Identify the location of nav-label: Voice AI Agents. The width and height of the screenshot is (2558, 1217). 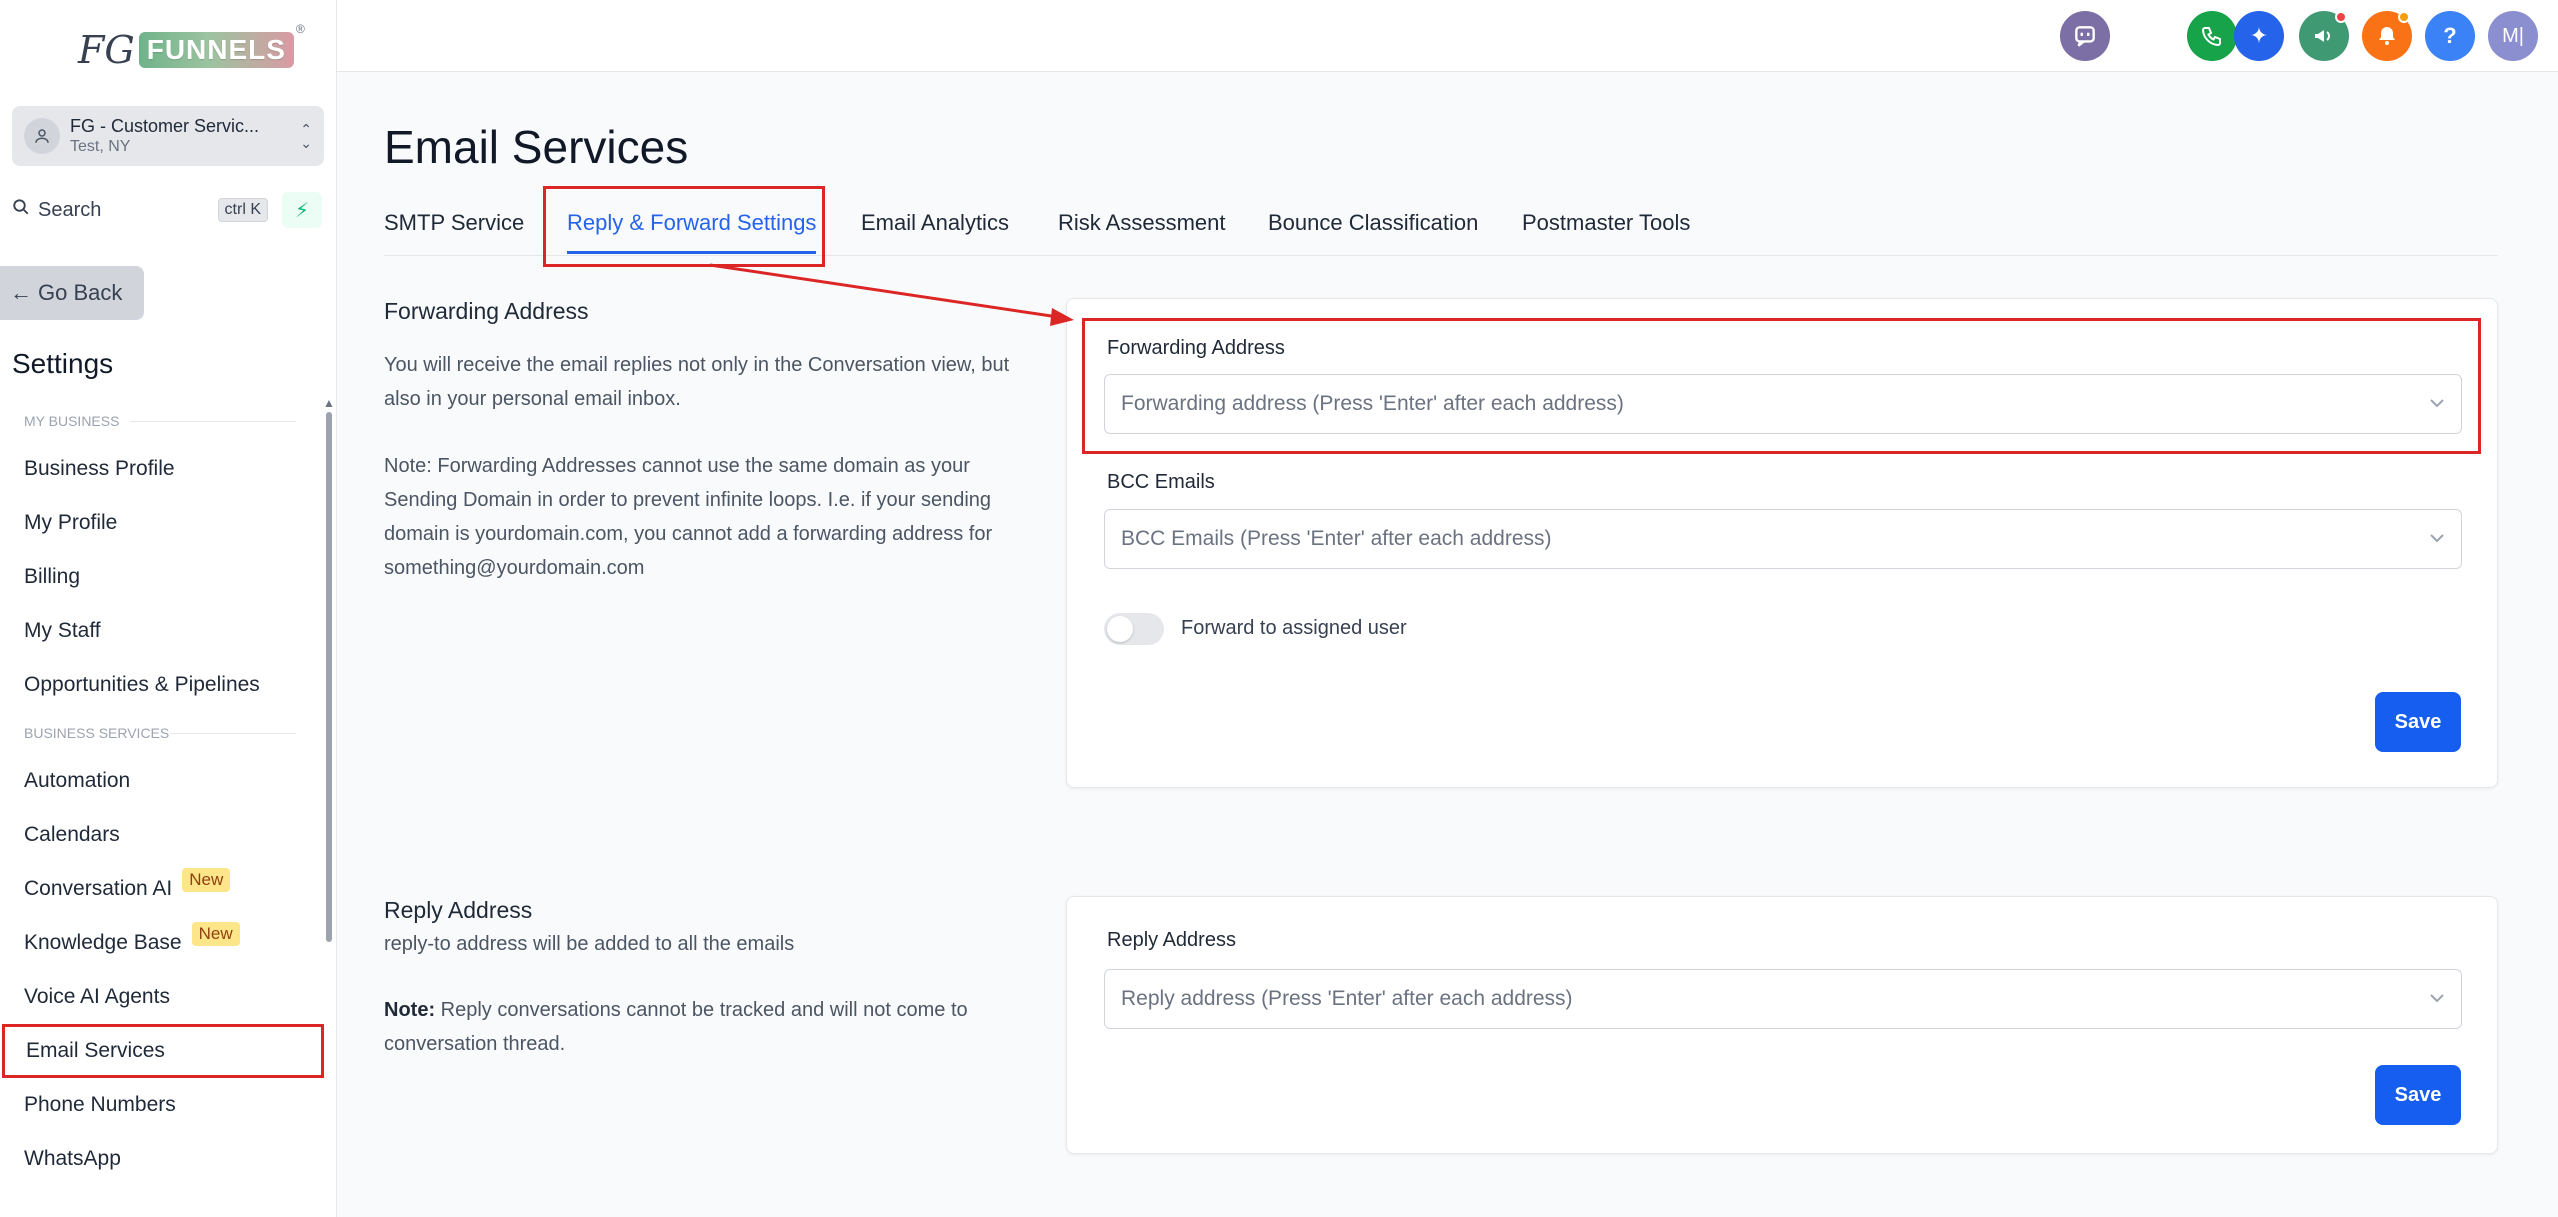
(97, 996).